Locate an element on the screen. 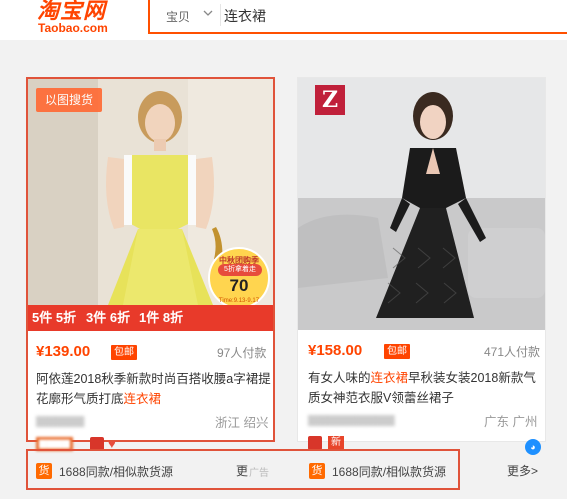  promo-sticker: 中秋团购季 5折拿着走 70 Time:9.13-9.17 is located at coordinates (239, 278).